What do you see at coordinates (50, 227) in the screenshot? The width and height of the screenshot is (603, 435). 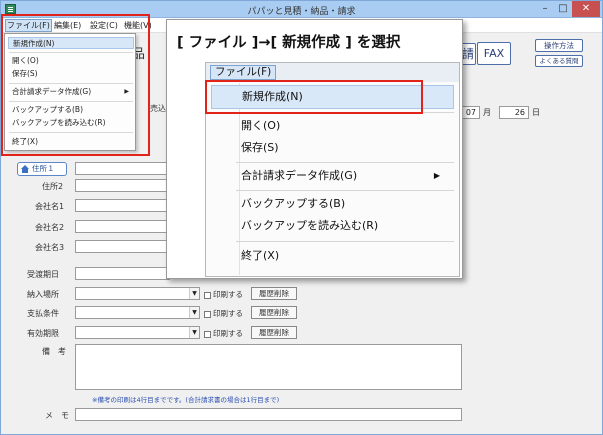 I see `company2-label: 会社名2` at bounding box center [50, 227].